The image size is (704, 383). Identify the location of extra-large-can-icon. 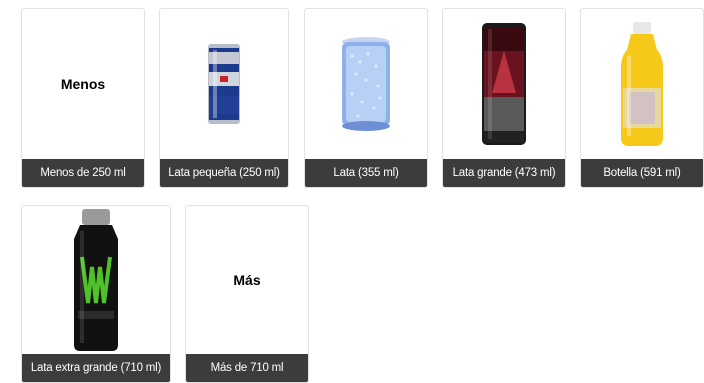
(96, 280).